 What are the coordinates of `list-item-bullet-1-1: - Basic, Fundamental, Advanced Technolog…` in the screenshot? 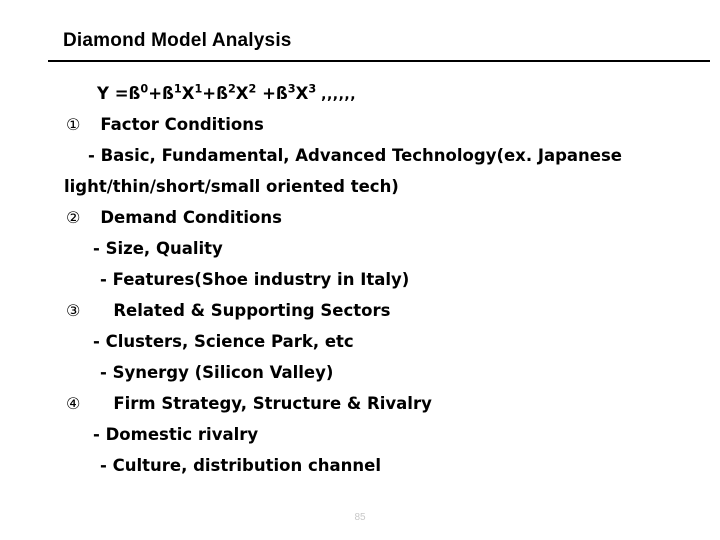 It's located at (355, 155).